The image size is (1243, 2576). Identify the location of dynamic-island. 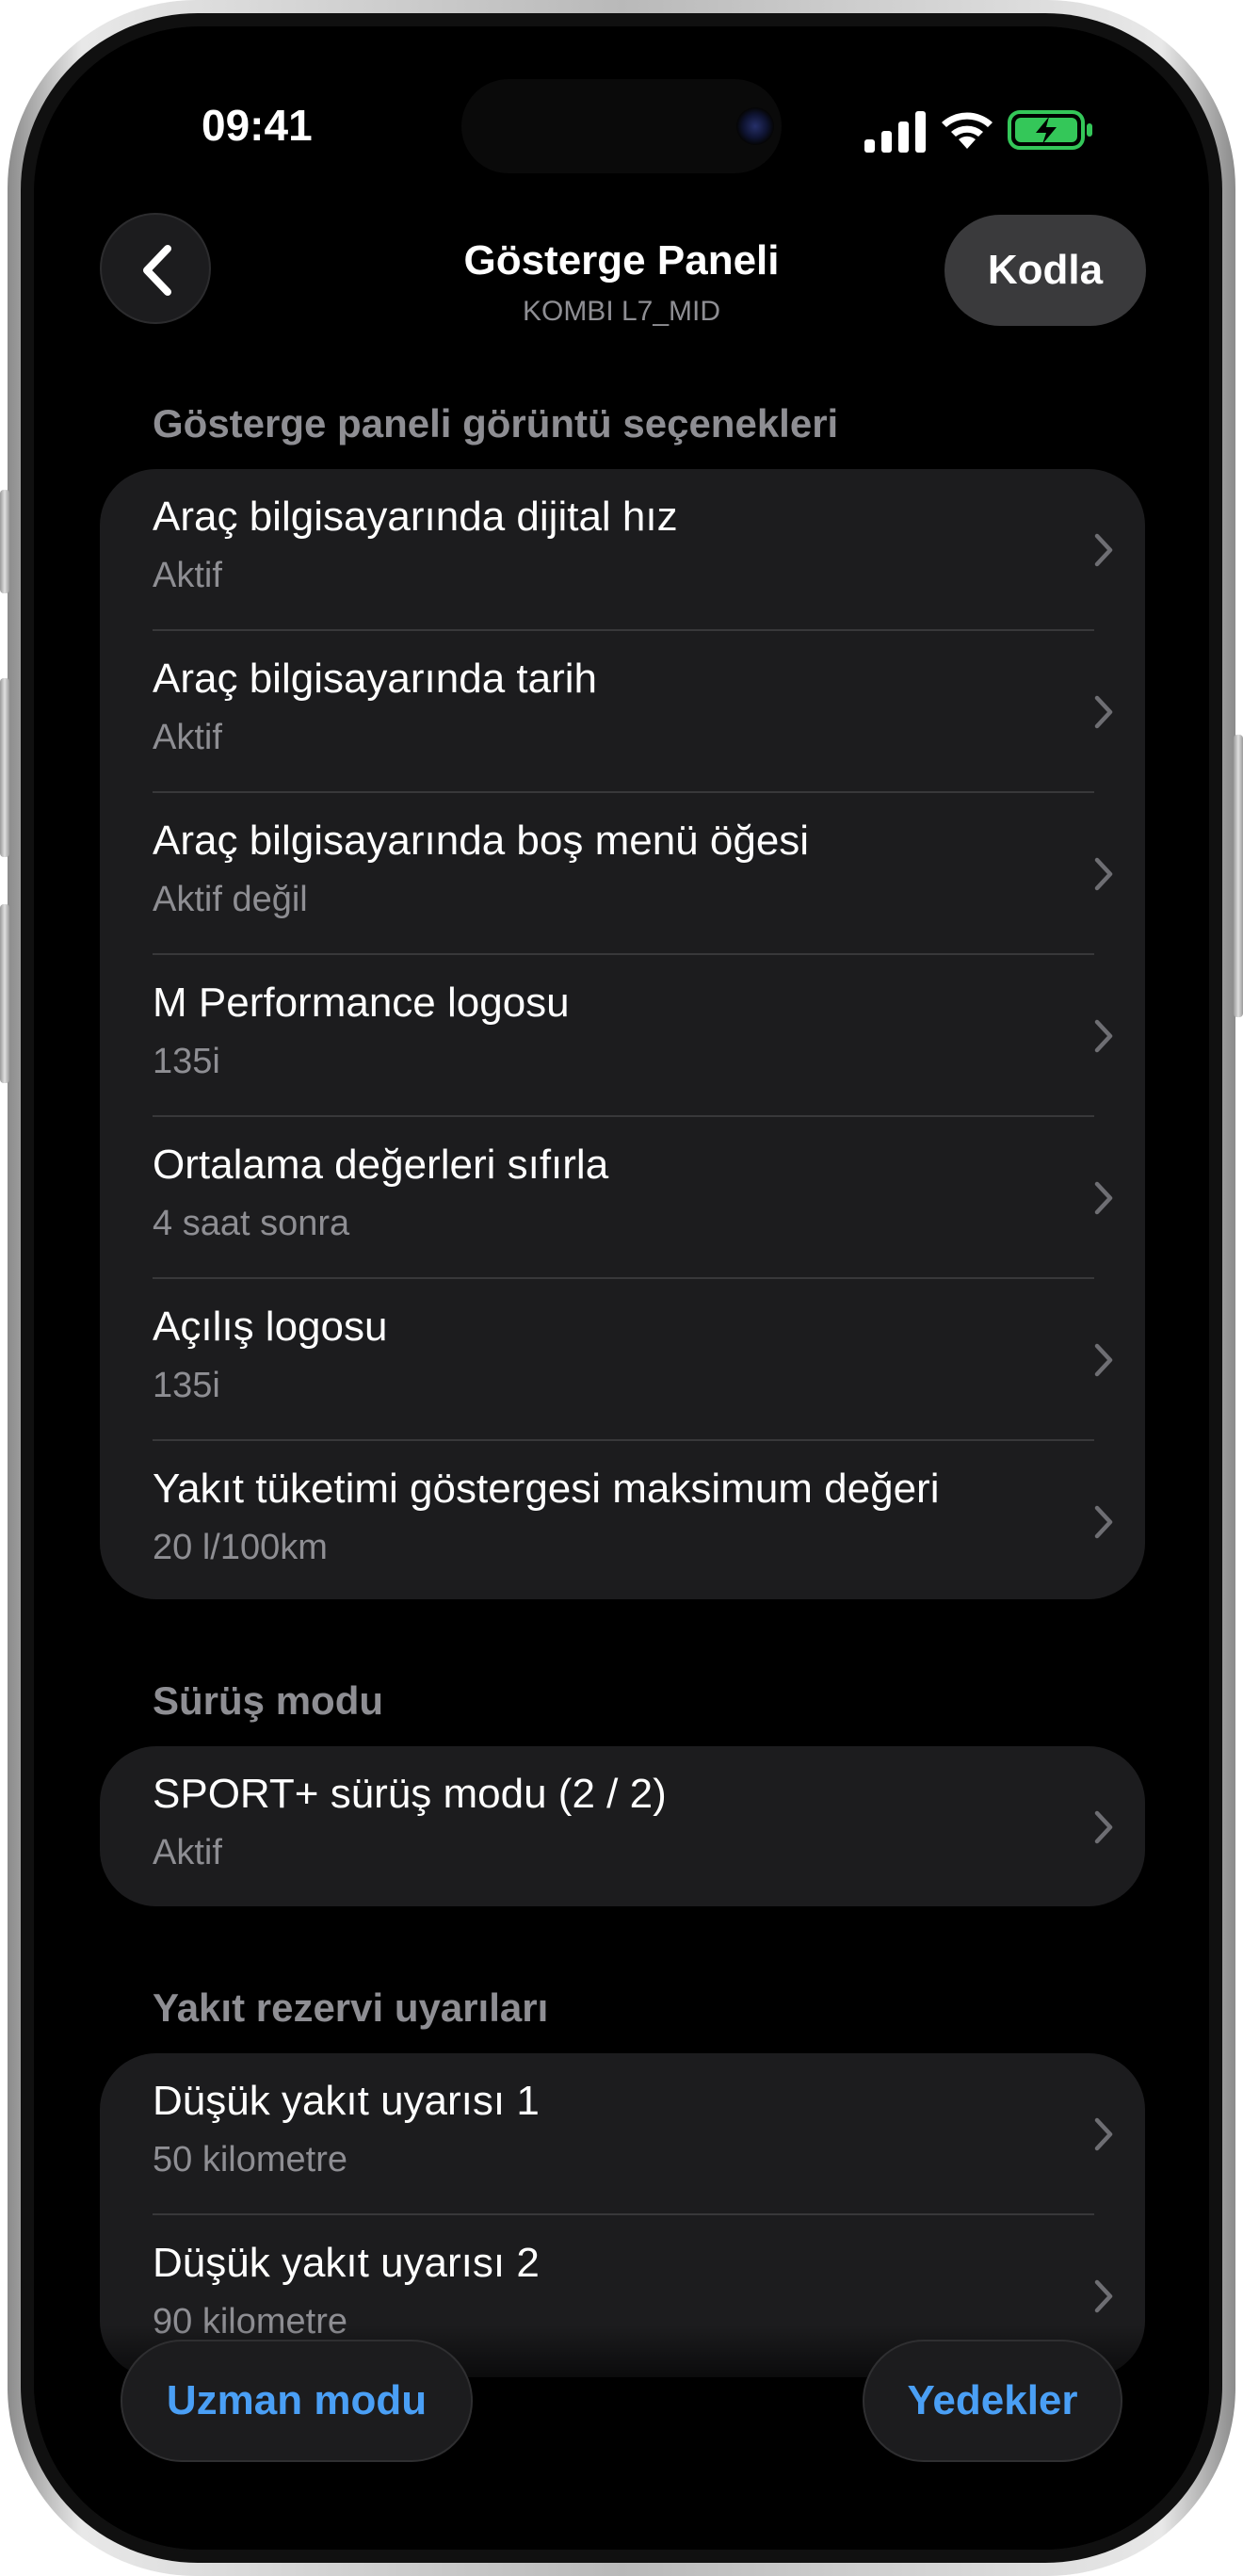
(622, 126).